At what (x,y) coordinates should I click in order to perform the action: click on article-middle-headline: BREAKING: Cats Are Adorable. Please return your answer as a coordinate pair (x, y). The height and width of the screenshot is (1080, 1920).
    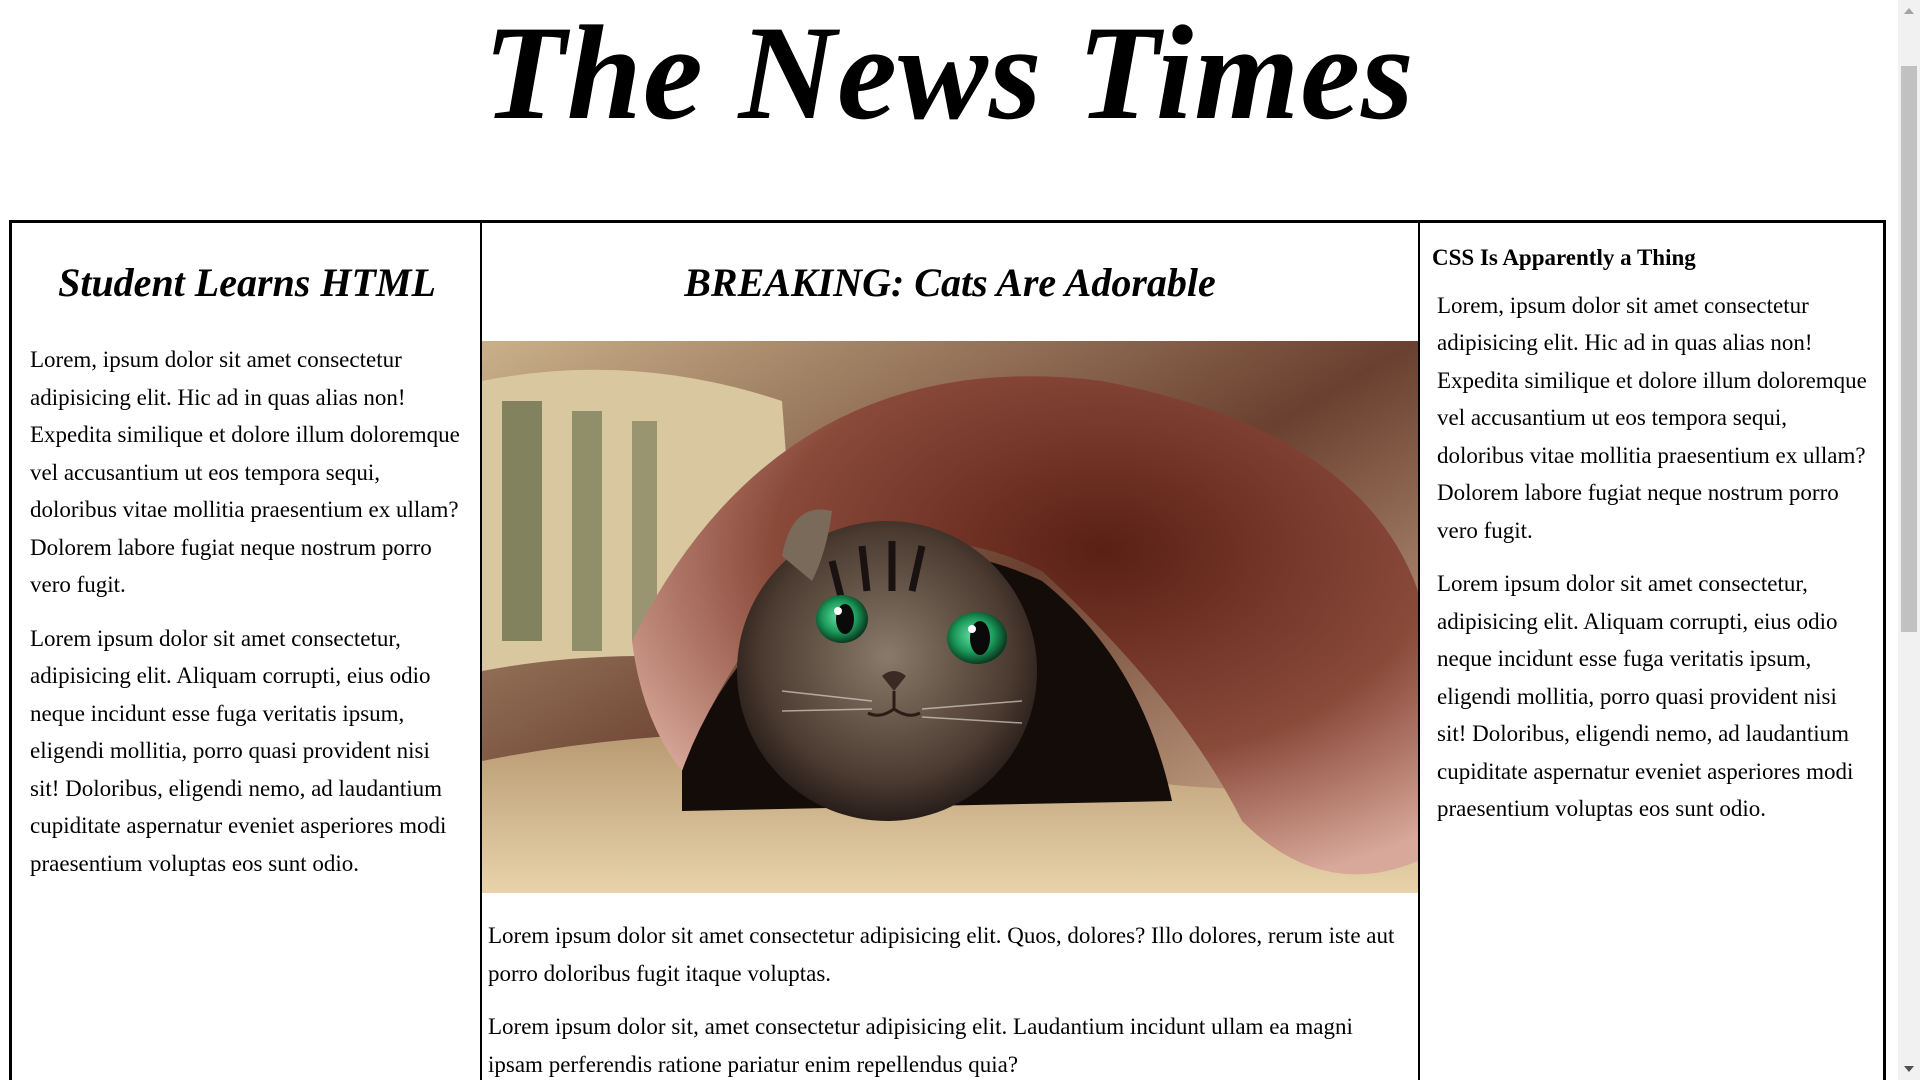
    Looking at the image, I should click on (950, 282).